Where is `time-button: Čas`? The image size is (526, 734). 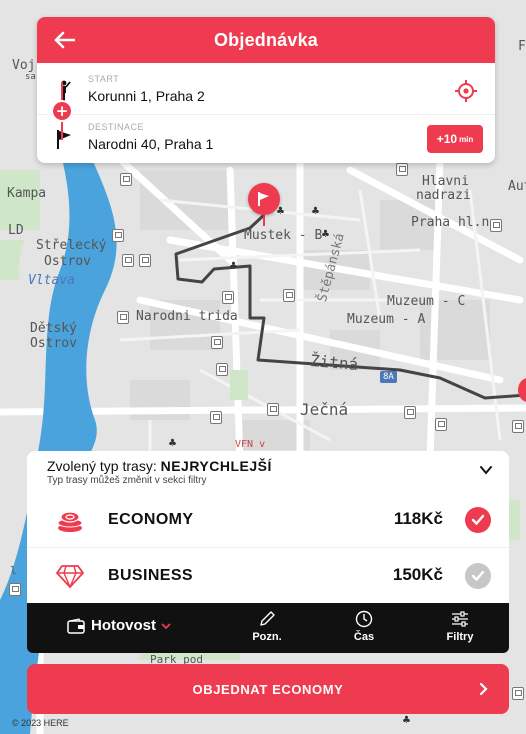 time-button: Čas is located at coordinates (364, 630).